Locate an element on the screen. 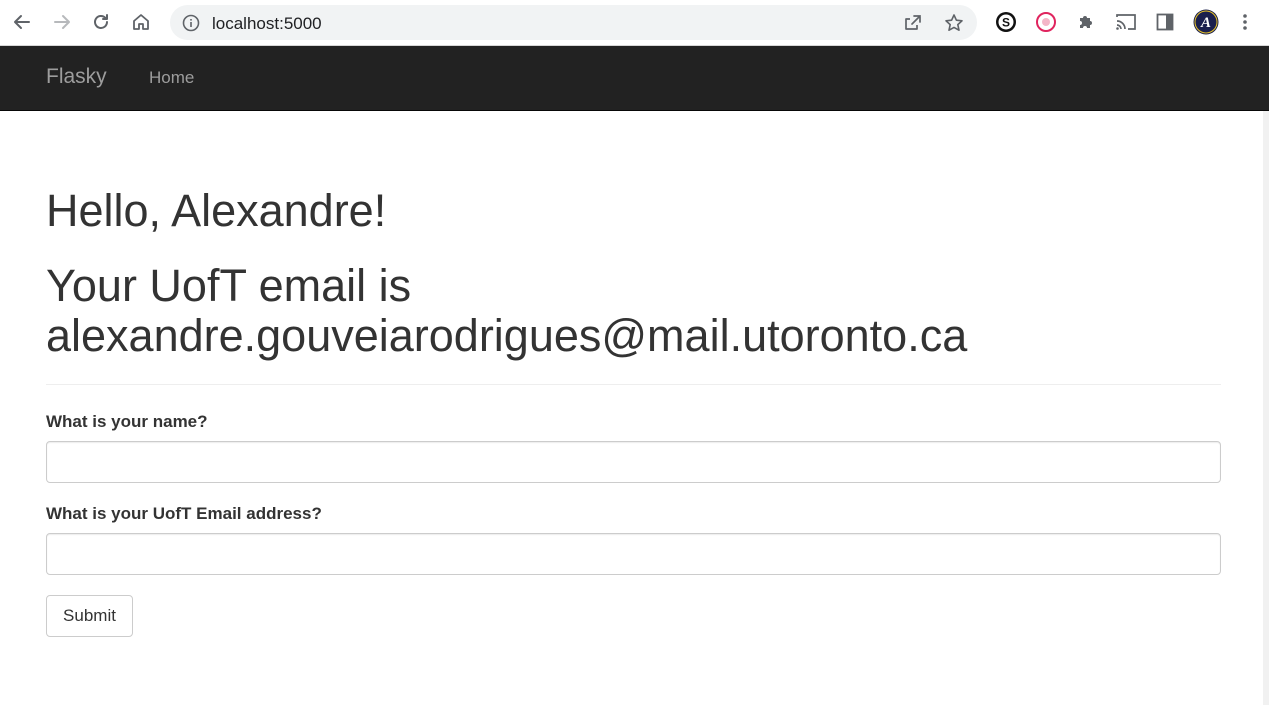  profile-initial: A is located at coordinates (1205, 23).